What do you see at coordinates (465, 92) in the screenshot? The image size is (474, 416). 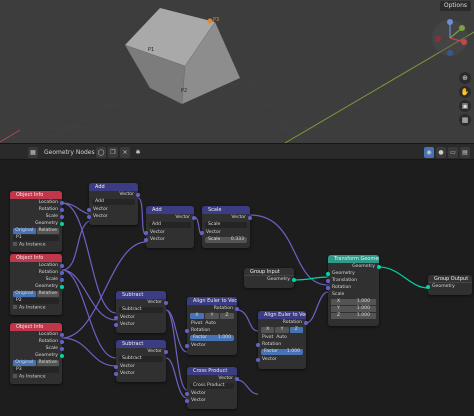 I see `pan-hand-icon: ✋` at bounding box center [465, 92].